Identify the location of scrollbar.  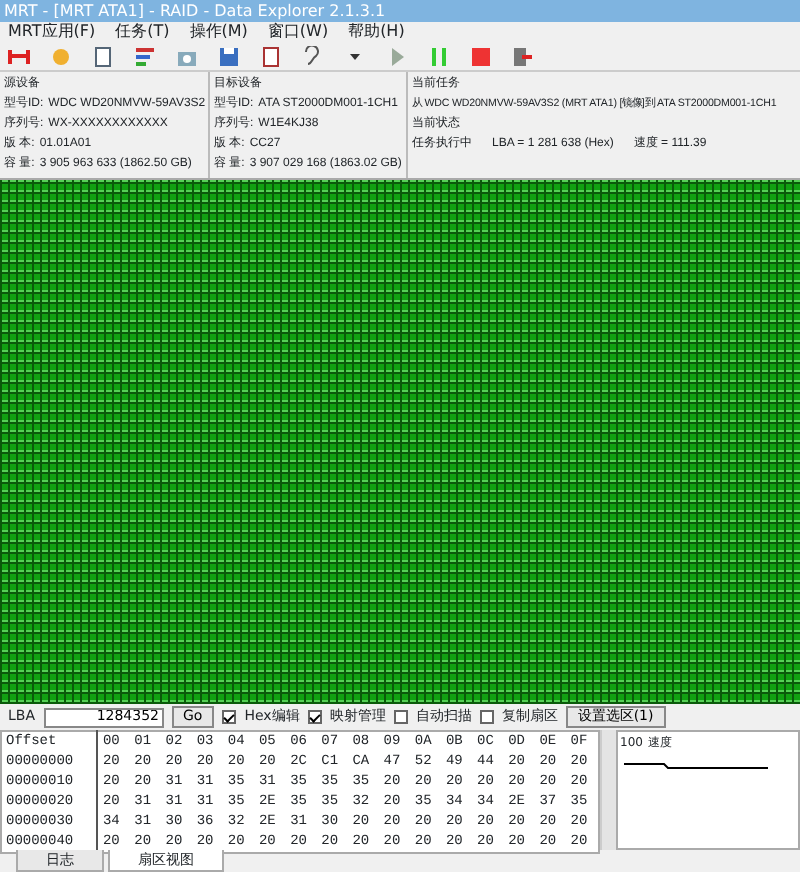
(608, 790).